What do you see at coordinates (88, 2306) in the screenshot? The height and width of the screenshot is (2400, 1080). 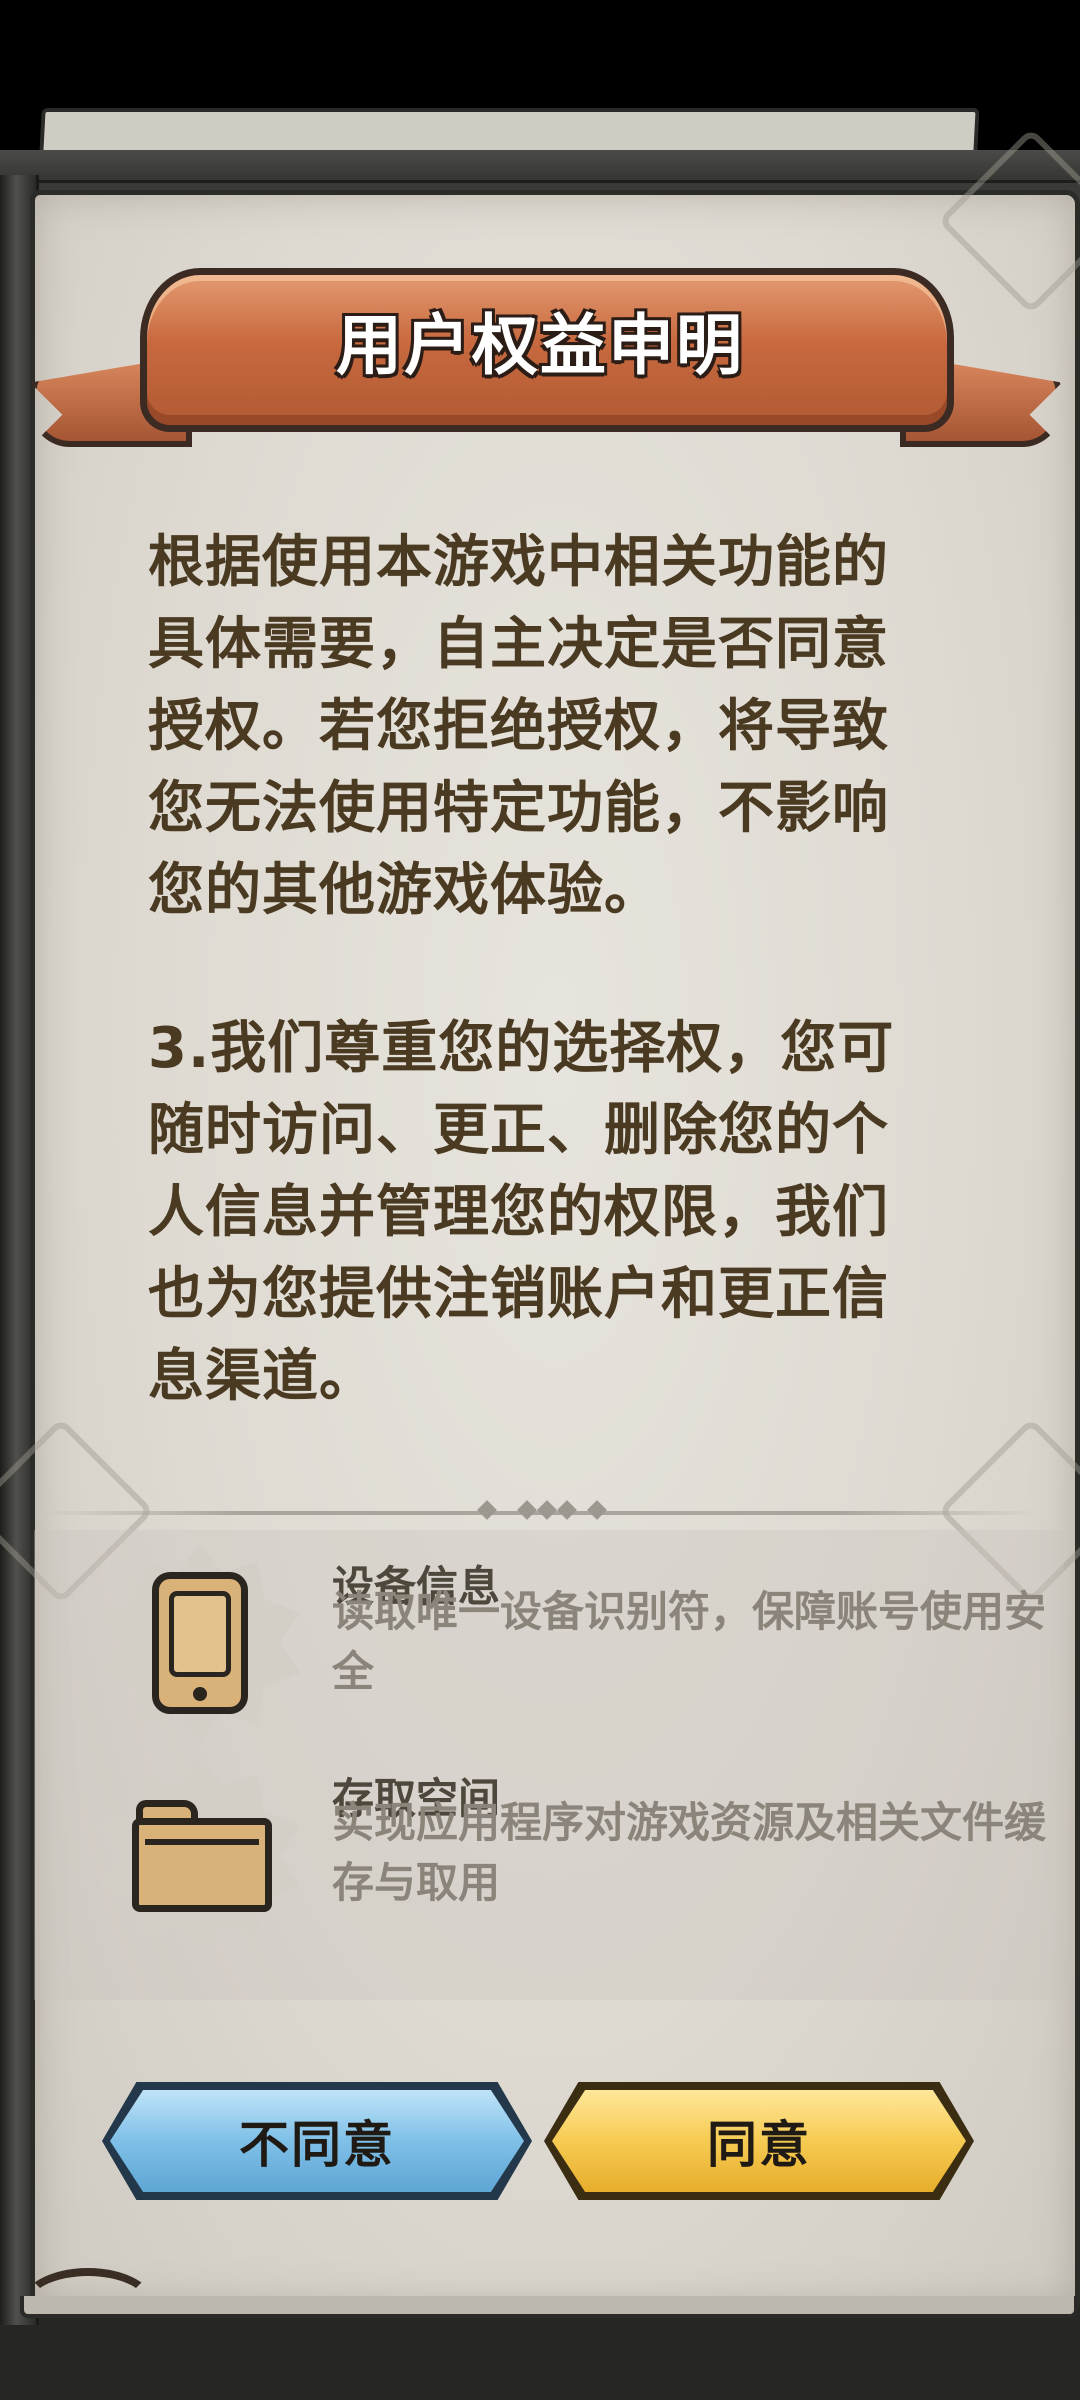 I see `frame-root-ornament` at bounding box center [88, 2306].